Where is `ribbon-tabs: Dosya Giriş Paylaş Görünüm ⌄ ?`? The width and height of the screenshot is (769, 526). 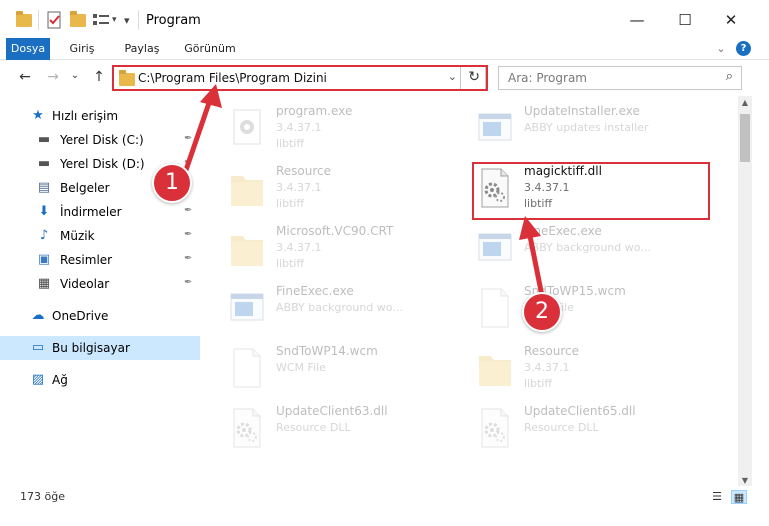
ribbon-tabs: Dosya Giriş Paylaş Görünüm ⌄ ? is located at coordinates (384, 66).